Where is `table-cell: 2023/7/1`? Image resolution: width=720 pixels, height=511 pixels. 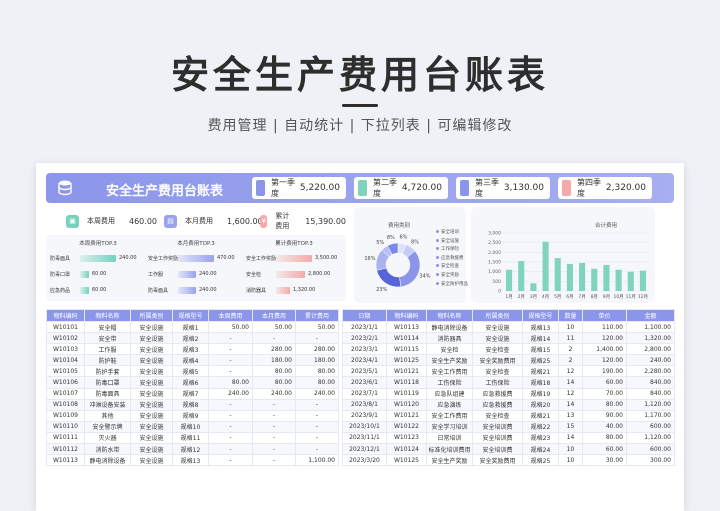 table-cell: 2023/7/1 is located at coordinates (364, 393).